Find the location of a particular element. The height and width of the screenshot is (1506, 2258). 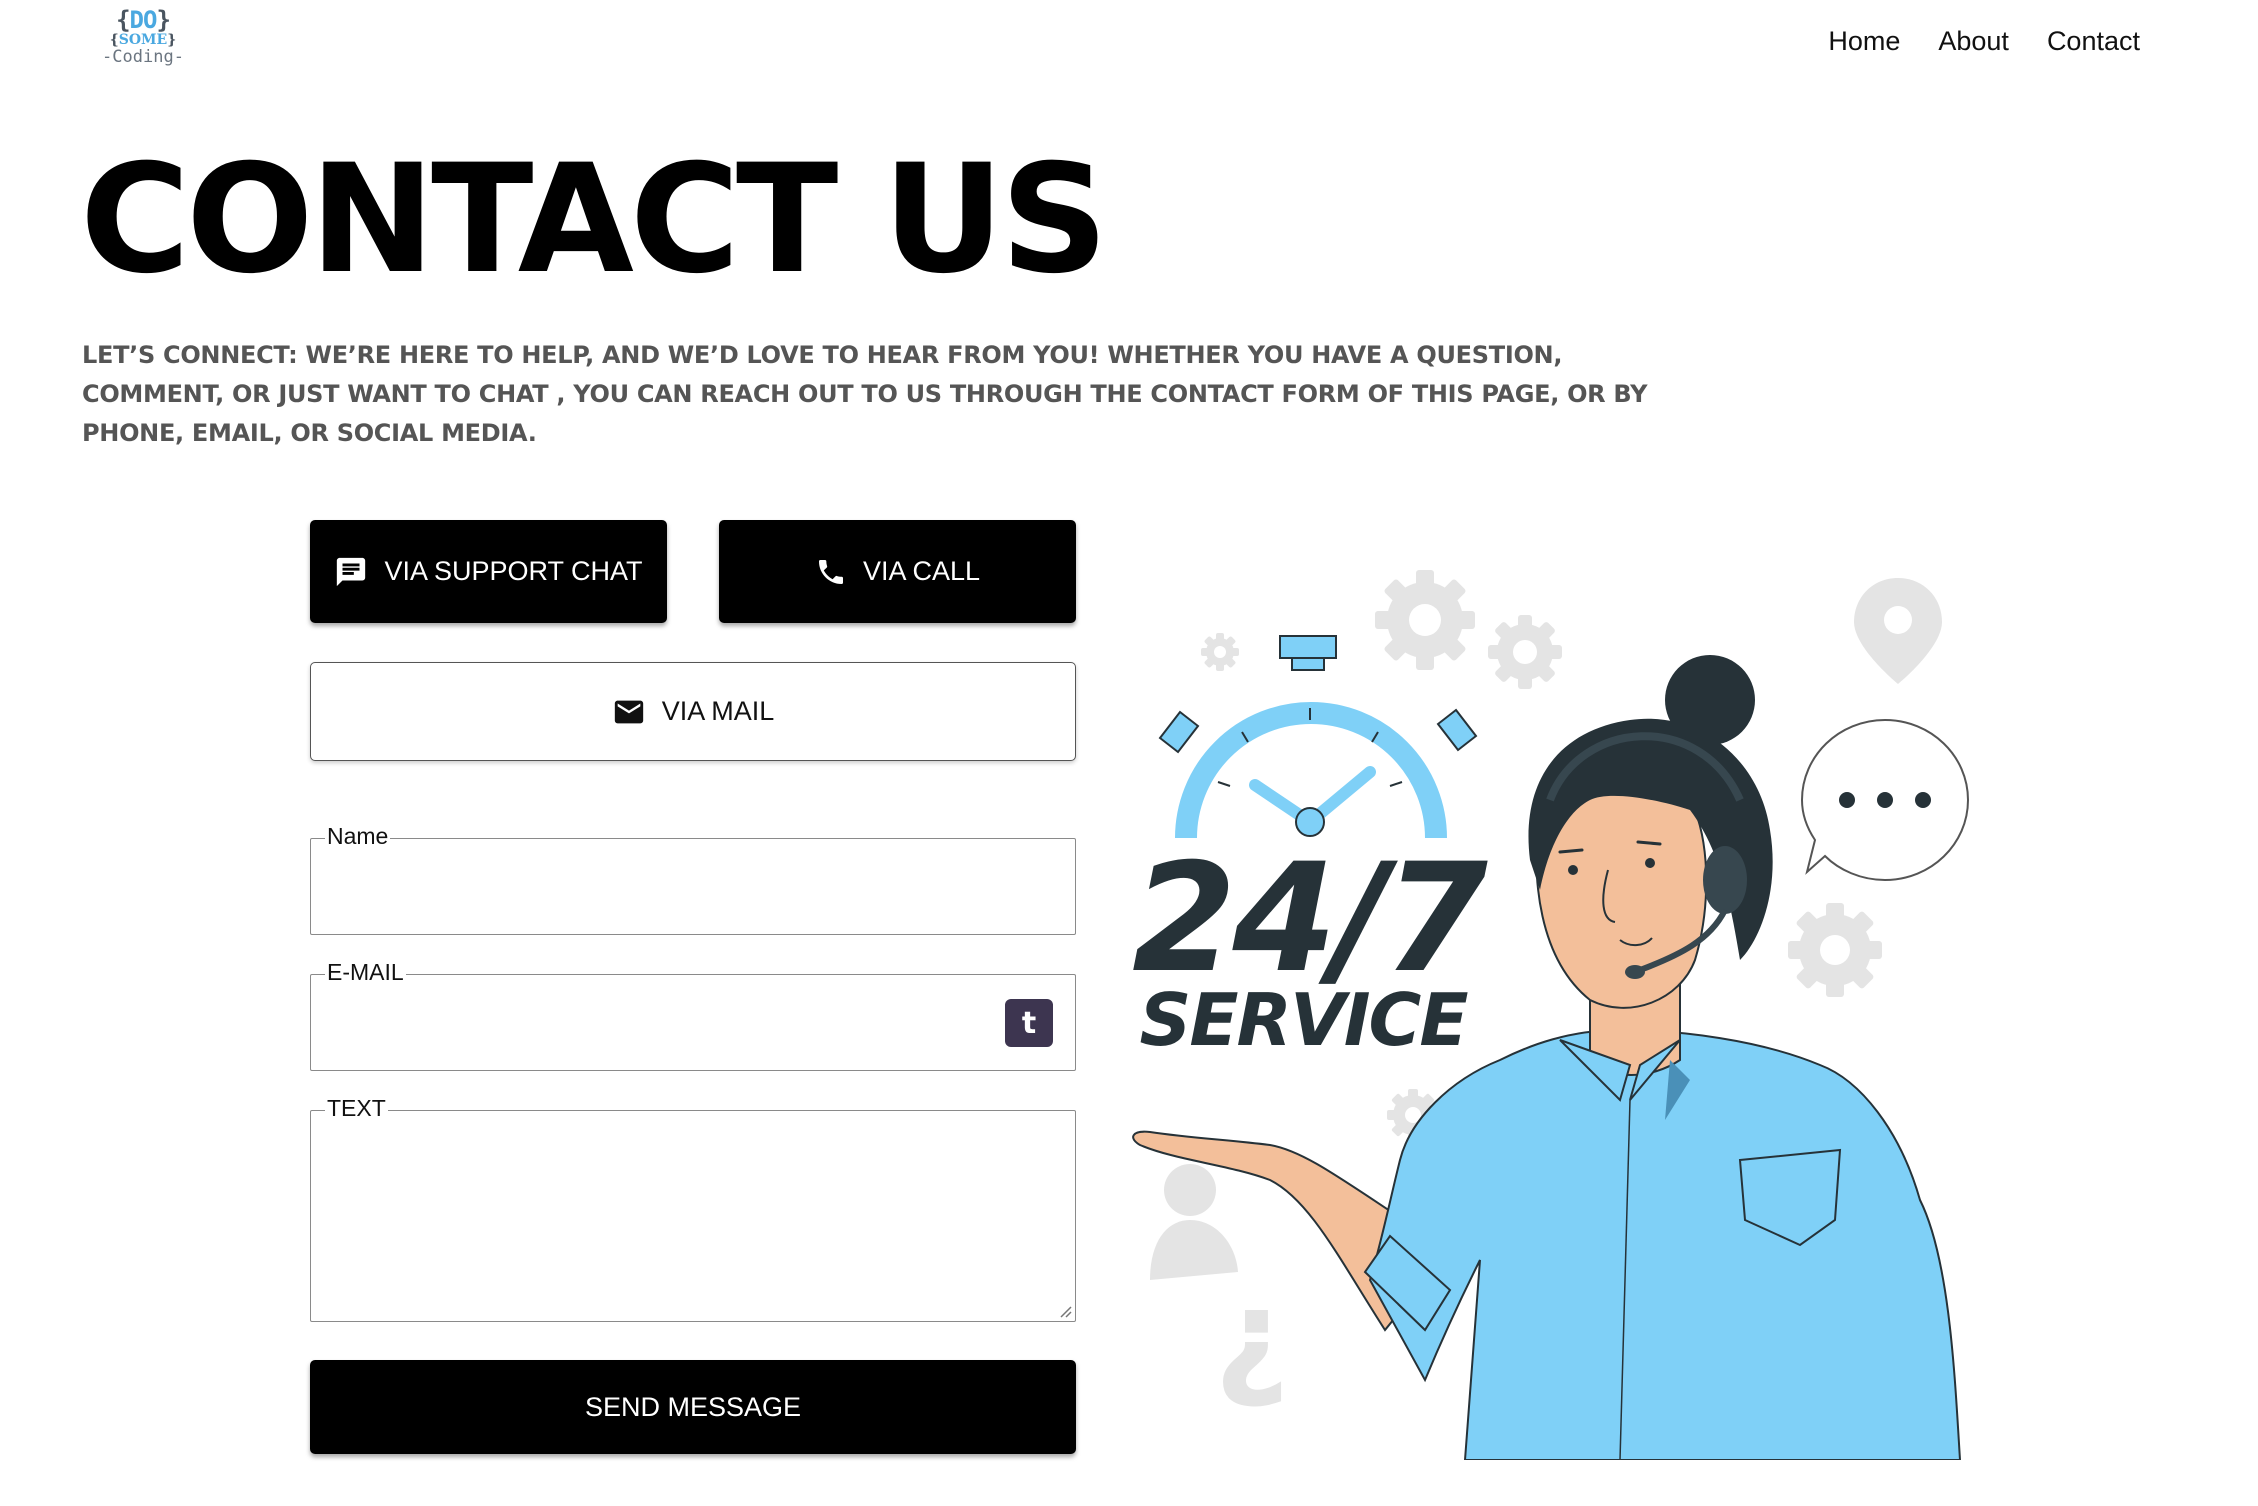

name-field: Name is located at coordinates (693, 879).